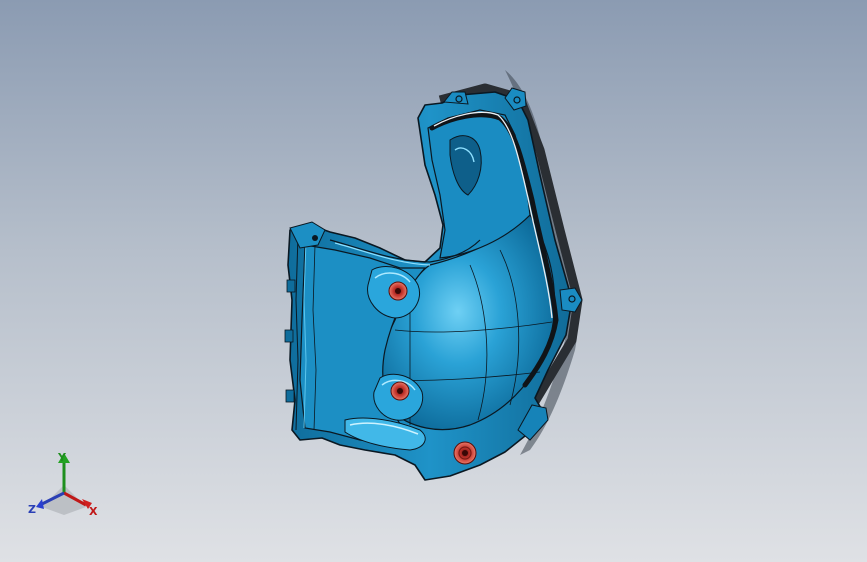  I want to click on z-axis-label: Z, so click(32, 509).